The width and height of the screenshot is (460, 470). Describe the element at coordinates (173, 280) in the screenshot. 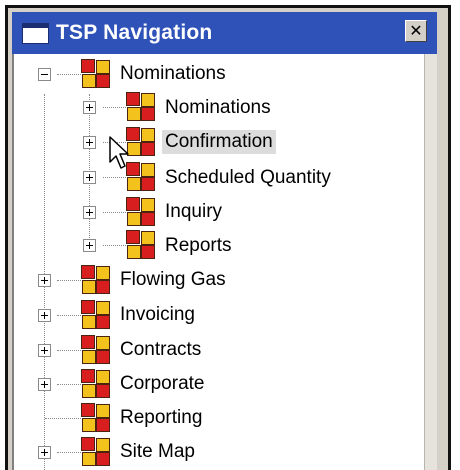

I see `tree-item-flowing-gas: Flowing Gas` at that location.